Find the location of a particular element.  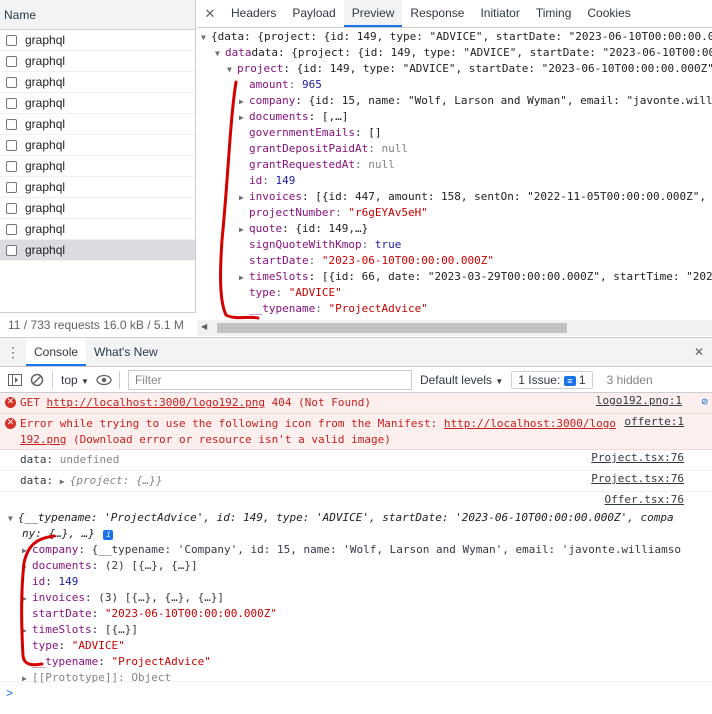

obj-prototype: ▶ [[Prototype]]: Object is located at coordinates (367, 678).